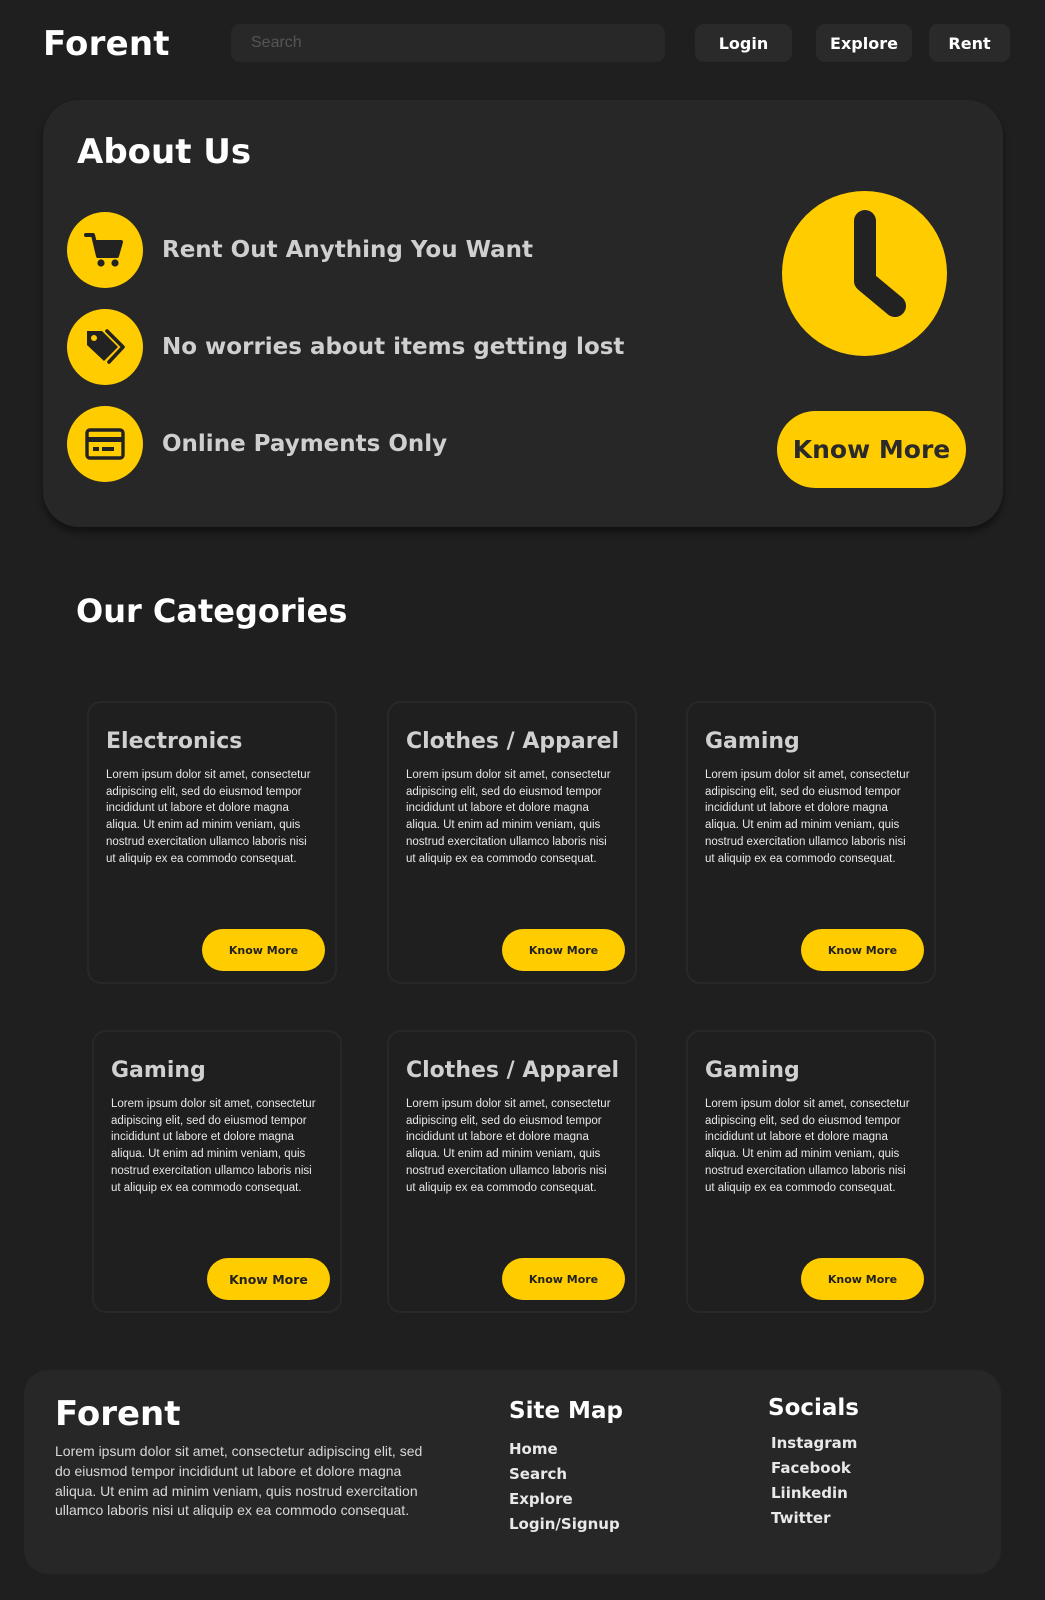 The image size is (1045, 1600). I want to click on sitemap-link-login-signup: Login/Signup, so click(564, 1524).